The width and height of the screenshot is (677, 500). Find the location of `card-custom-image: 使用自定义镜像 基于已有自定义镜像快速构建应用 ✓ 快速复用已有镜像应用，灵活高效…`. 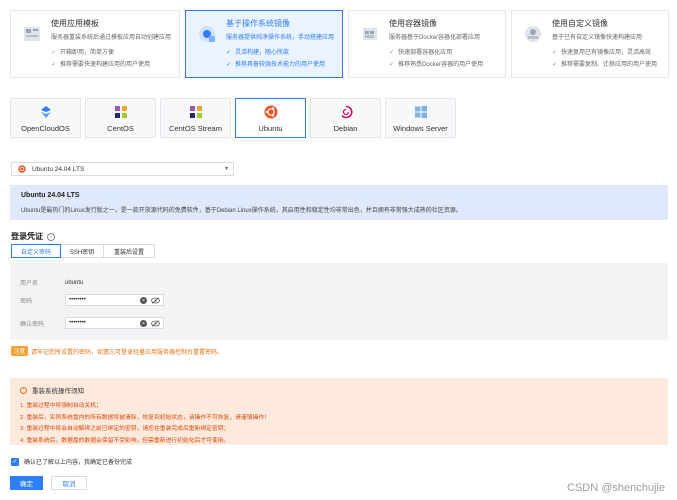

card-custom-image: 使用自定义镜像 基于已有自定义镜像快速构建应用 ✓ 快速复用已有镜像应用，灵活高效… is located at coordinates (590, 44).